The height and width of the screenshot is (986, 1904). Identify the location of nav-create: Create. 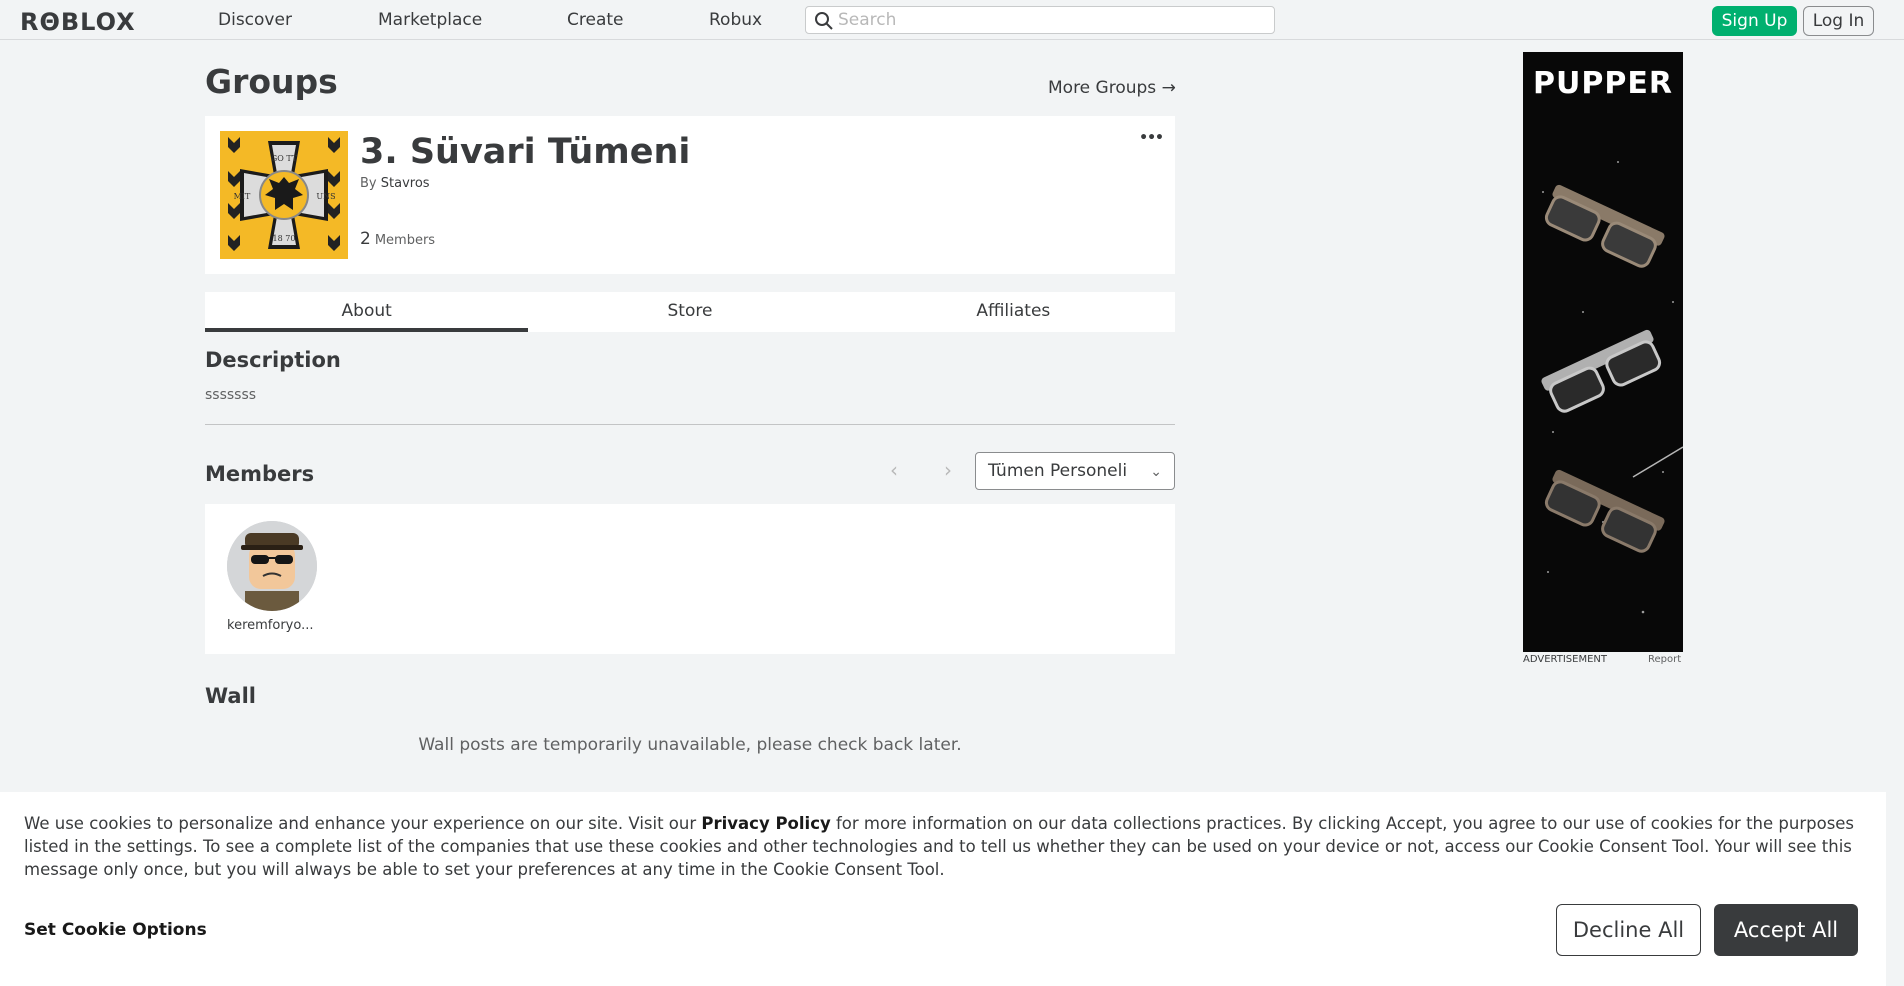
(595, 20).